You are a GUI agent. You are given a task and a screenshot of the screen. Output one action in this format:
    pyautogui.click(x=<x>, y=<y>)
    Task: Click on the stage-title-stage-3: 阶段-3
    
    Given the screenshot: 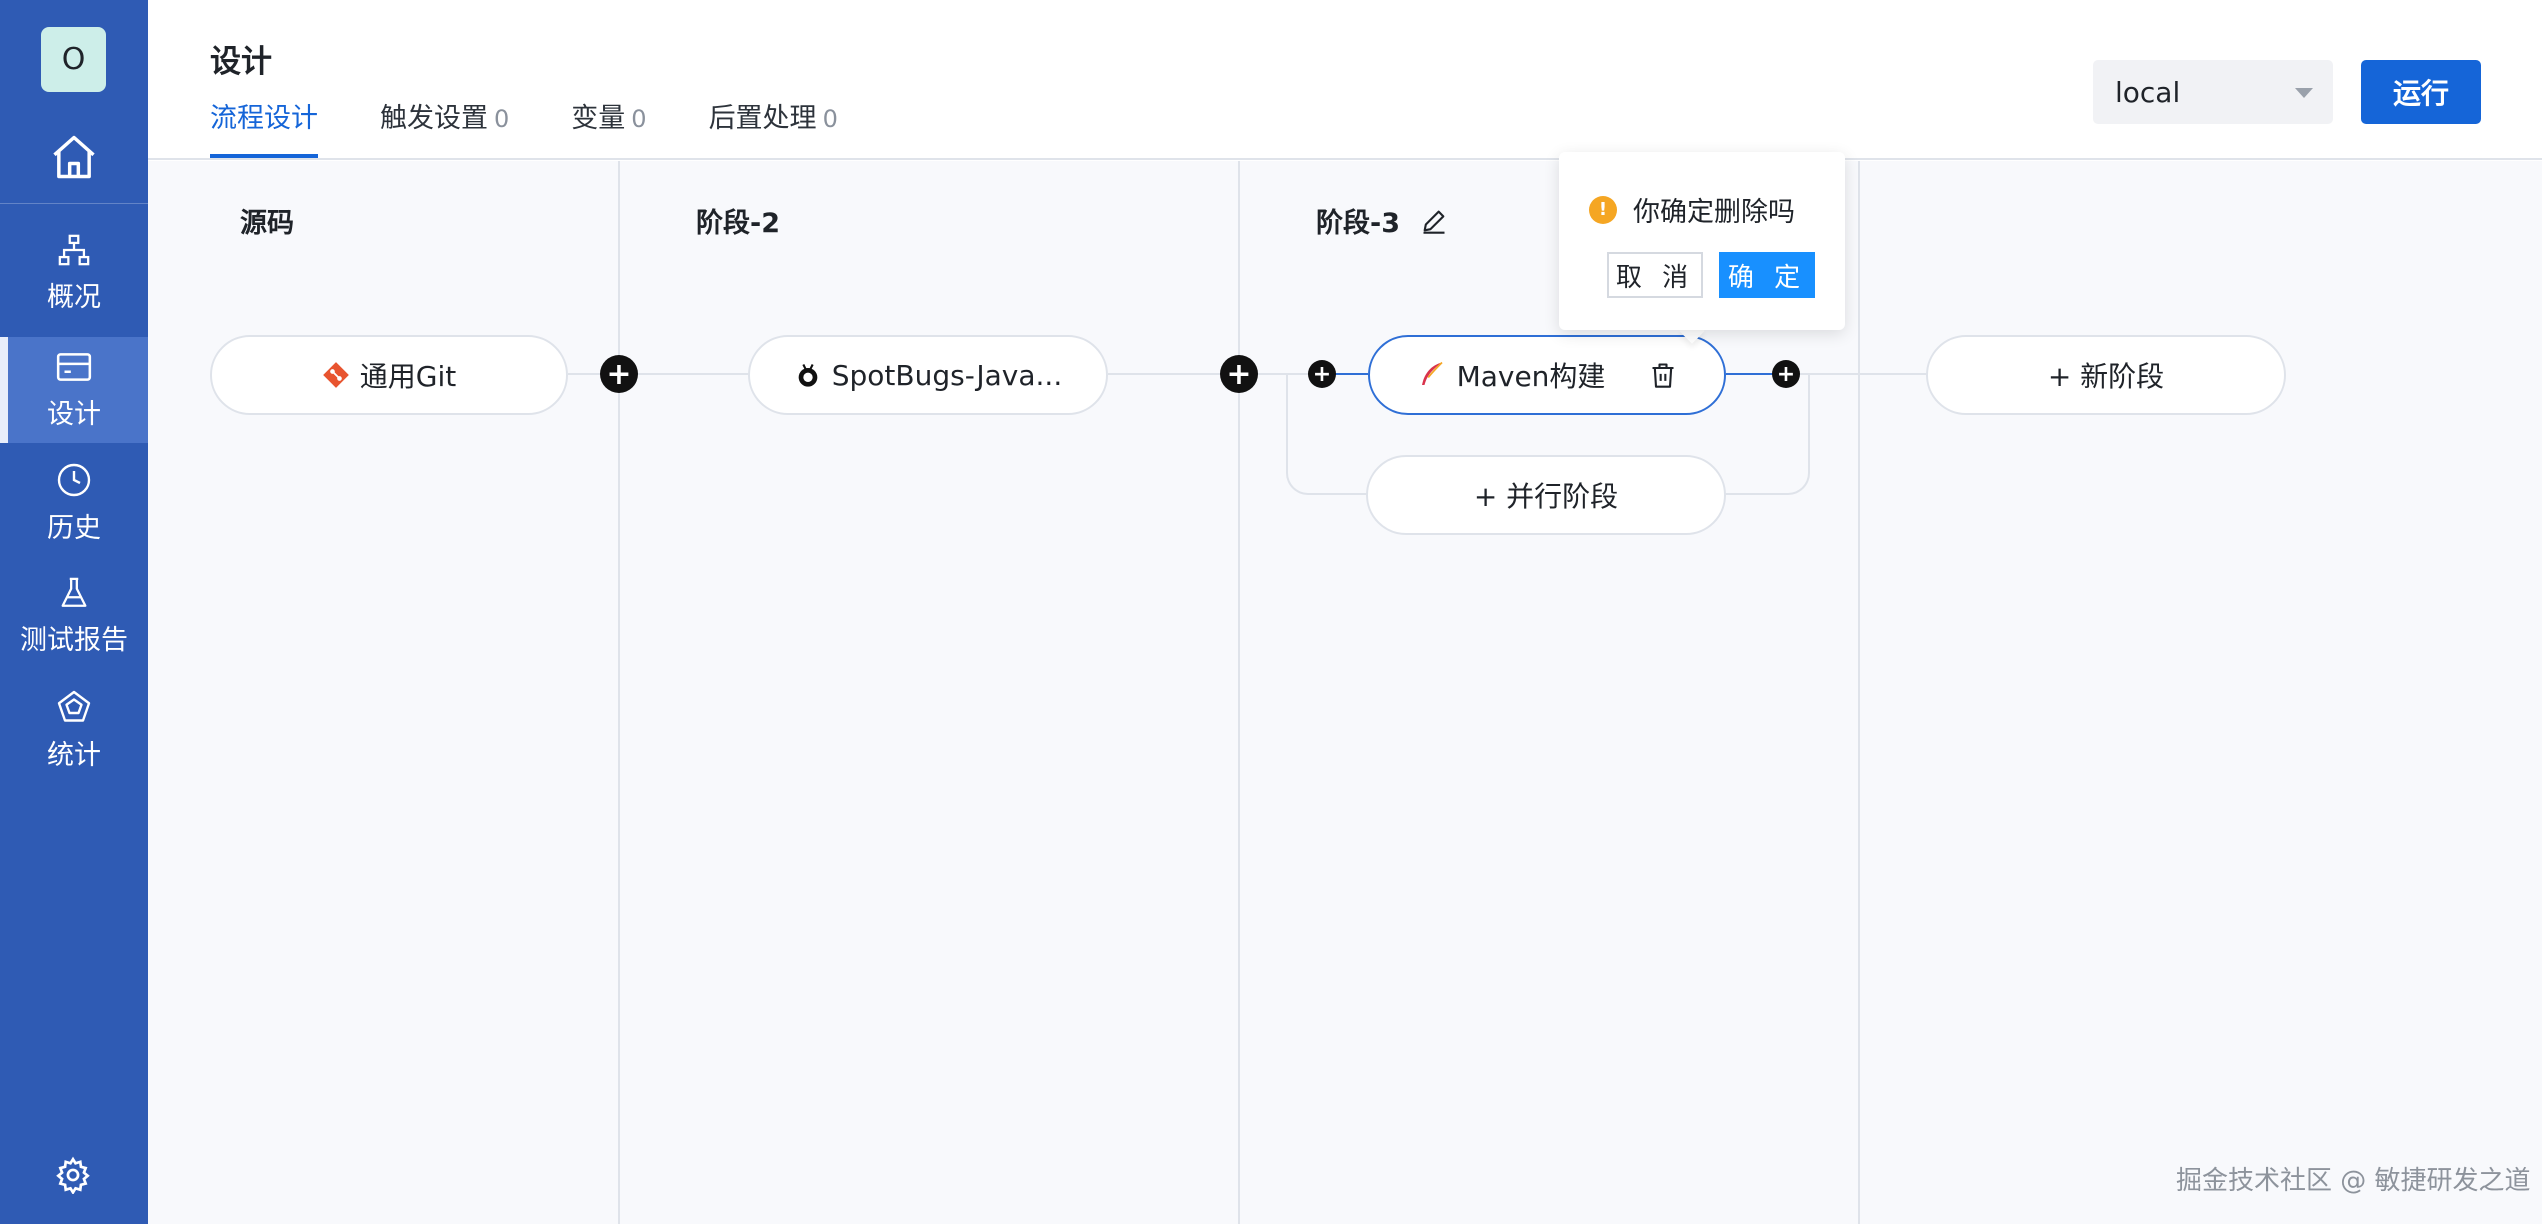 What is the action you would take?
    pyautogui.click(x=1382, y=220)
    